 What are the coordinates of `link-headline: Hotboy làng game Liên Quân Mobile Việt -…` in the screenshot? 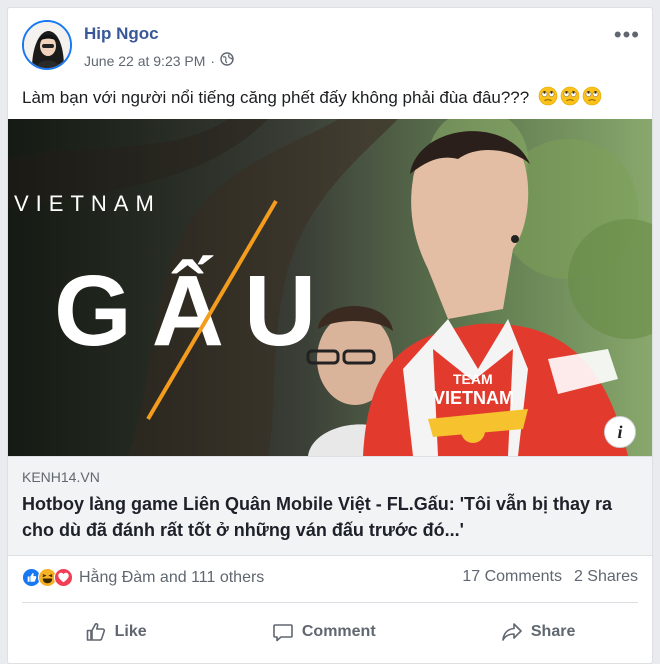 It's located at (330, 517).